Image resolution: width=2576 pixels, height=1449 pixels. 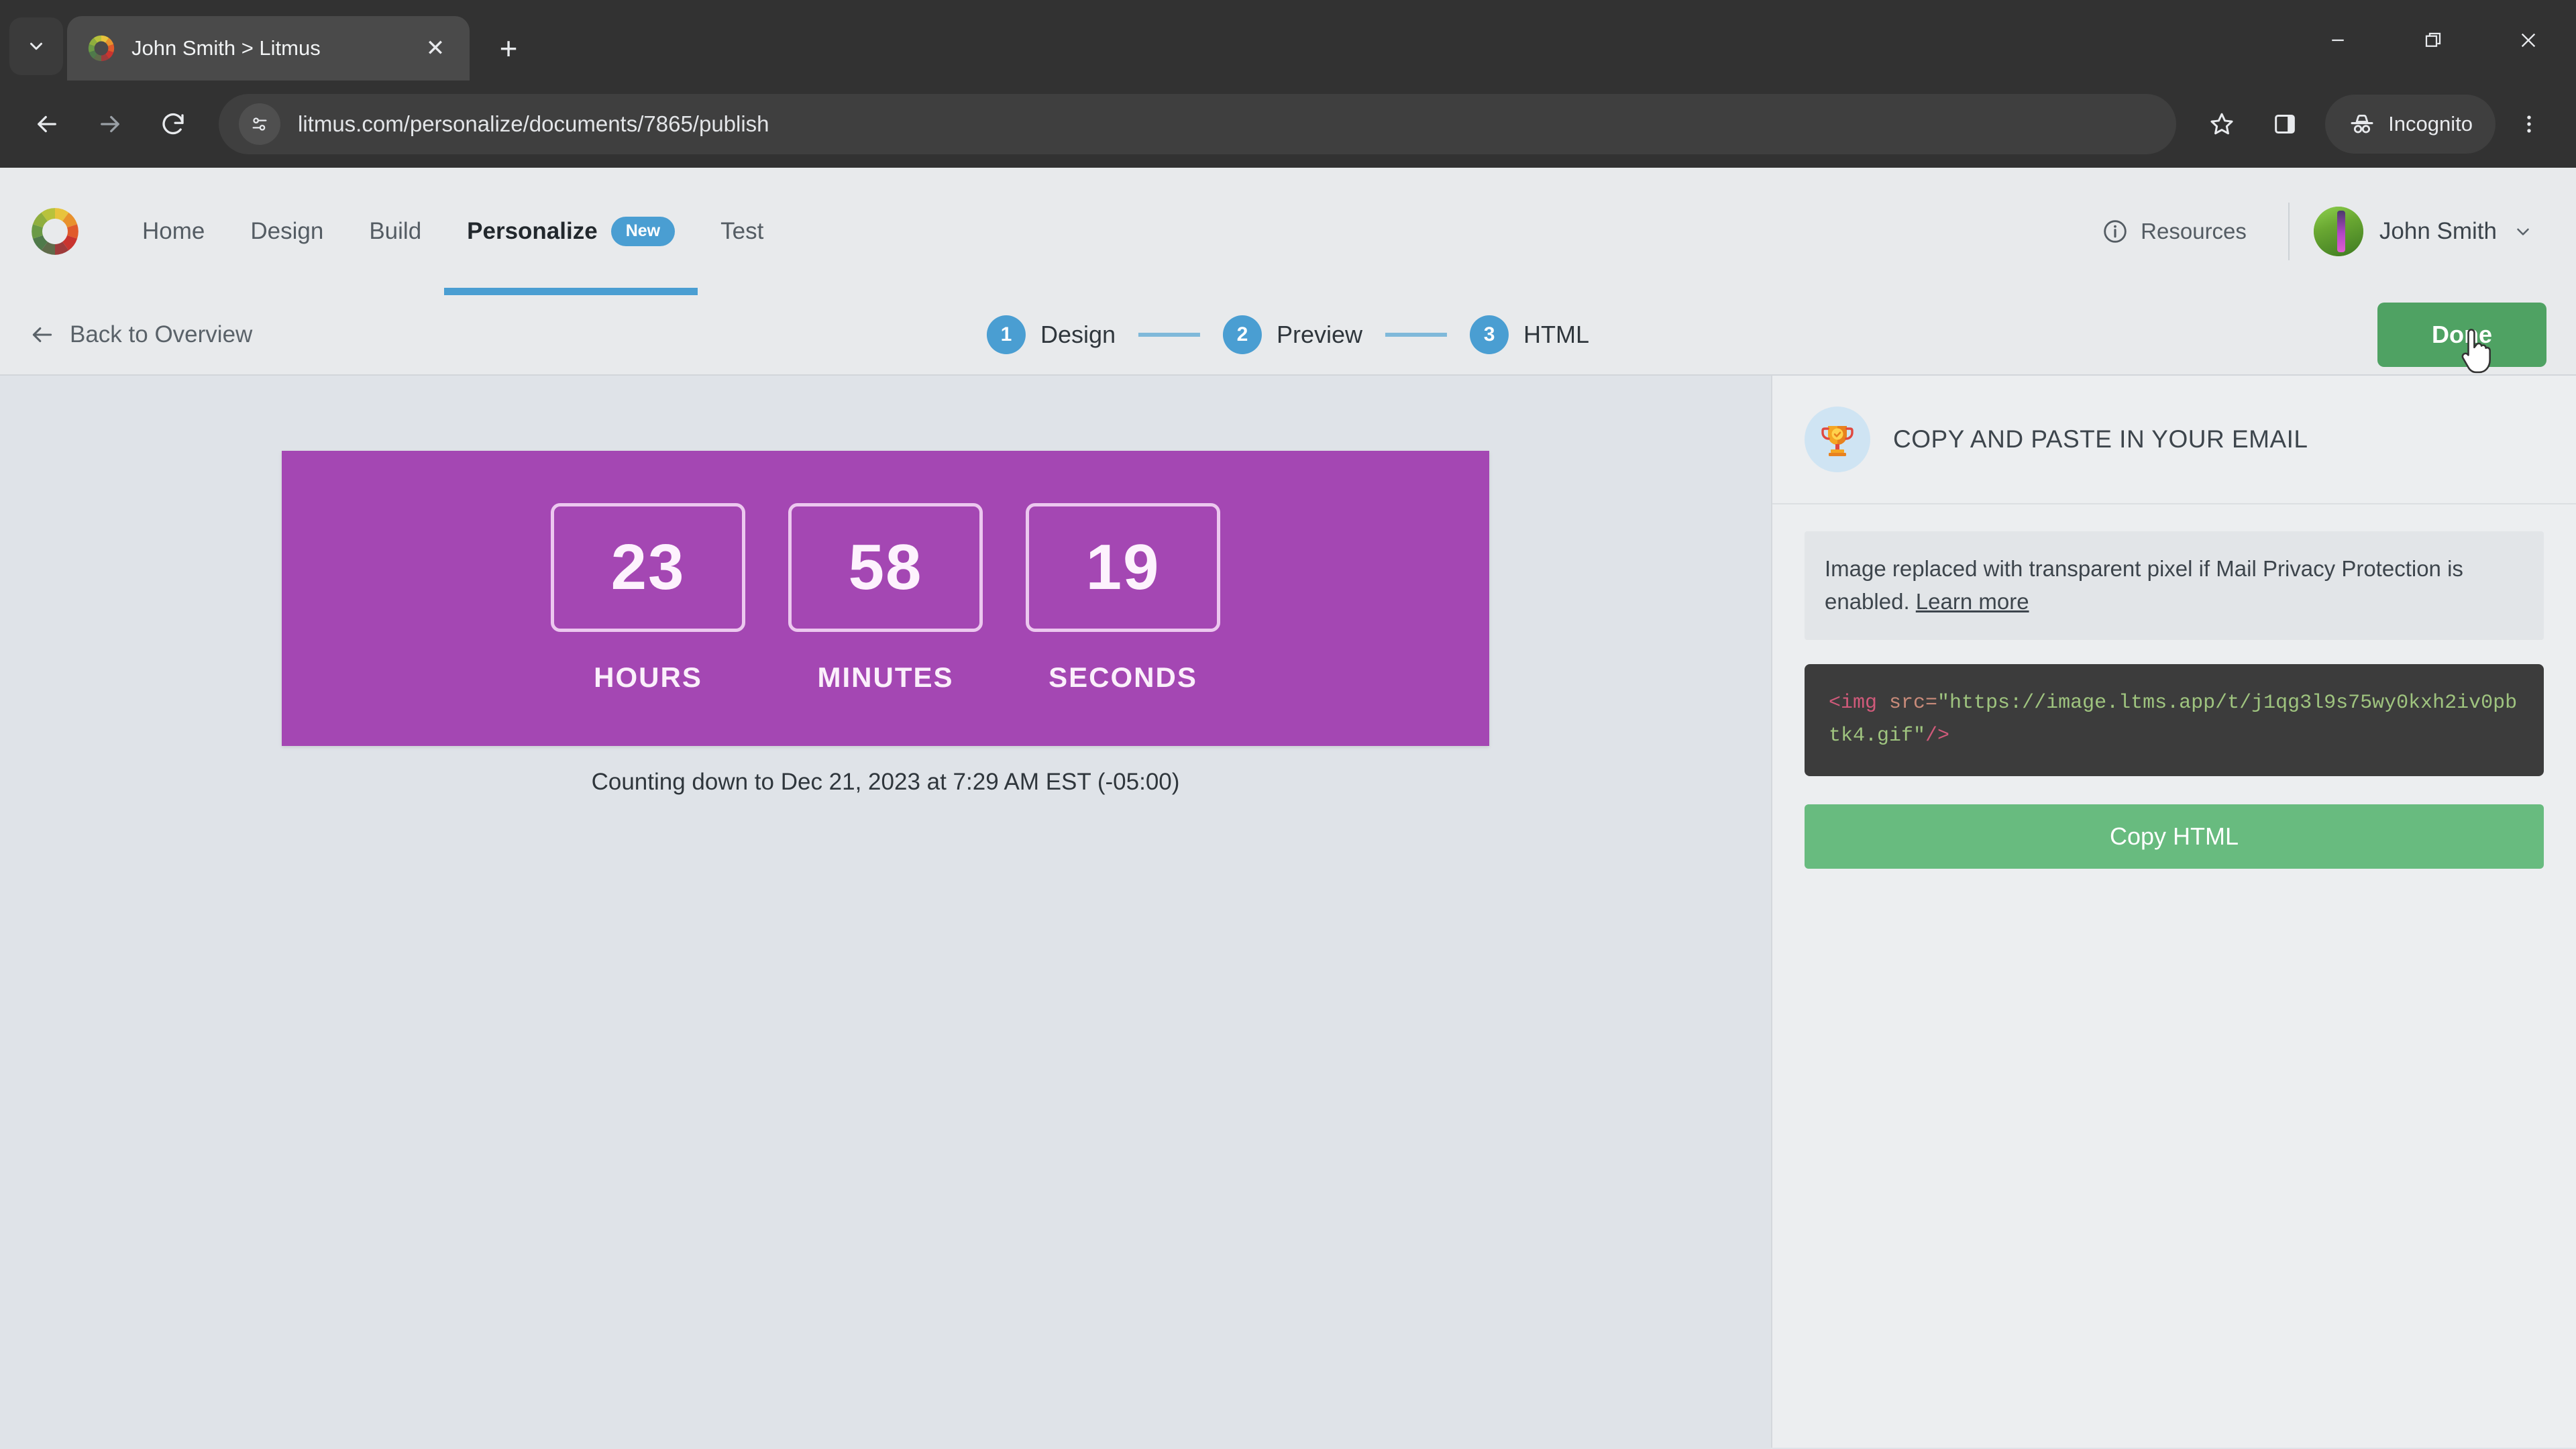 I want to click on browser-tab: John Smith > Litmus ✕, so click(x=268, y=48).